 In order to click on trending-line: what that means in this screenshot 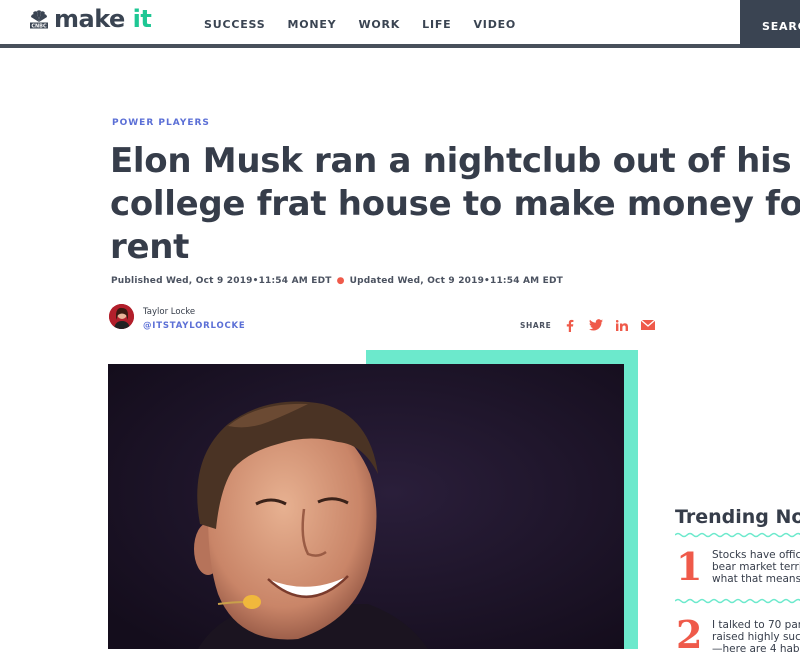, I will do `click(756, 579)`.